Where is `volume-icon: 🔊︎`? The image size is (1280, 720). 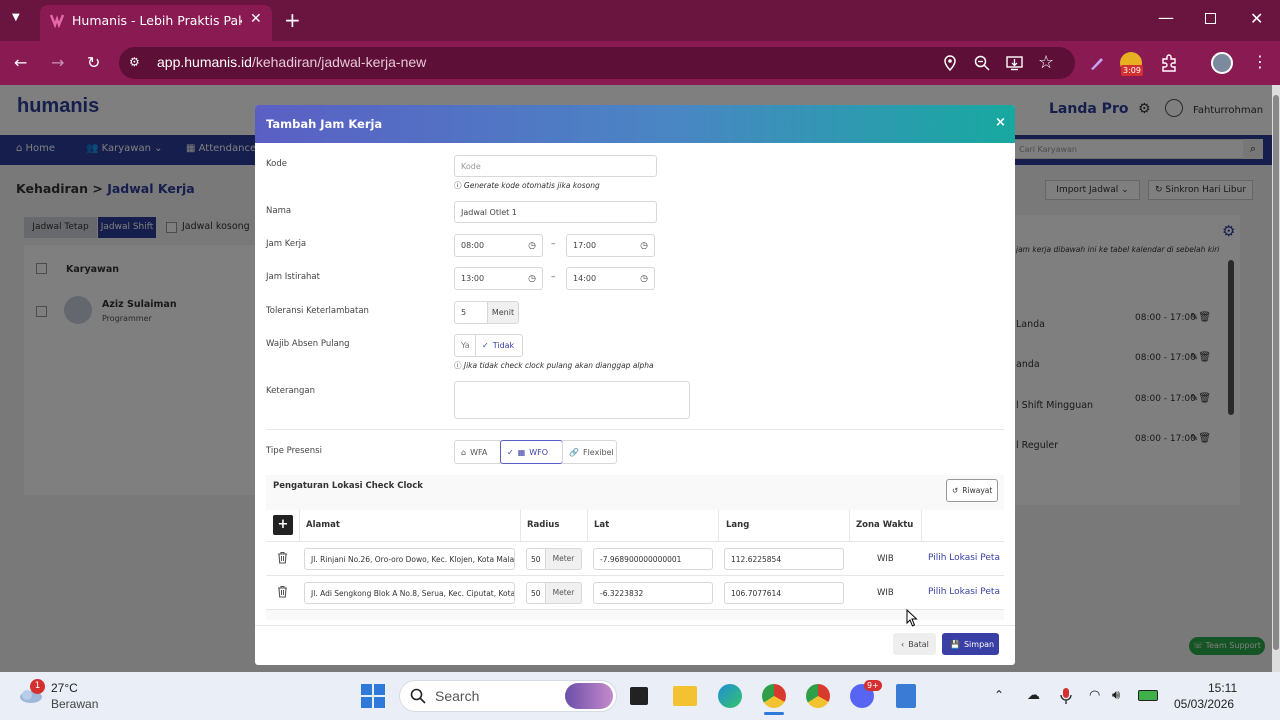
volume-icon: 🔊︎ is located at coordinates (1116, 695).